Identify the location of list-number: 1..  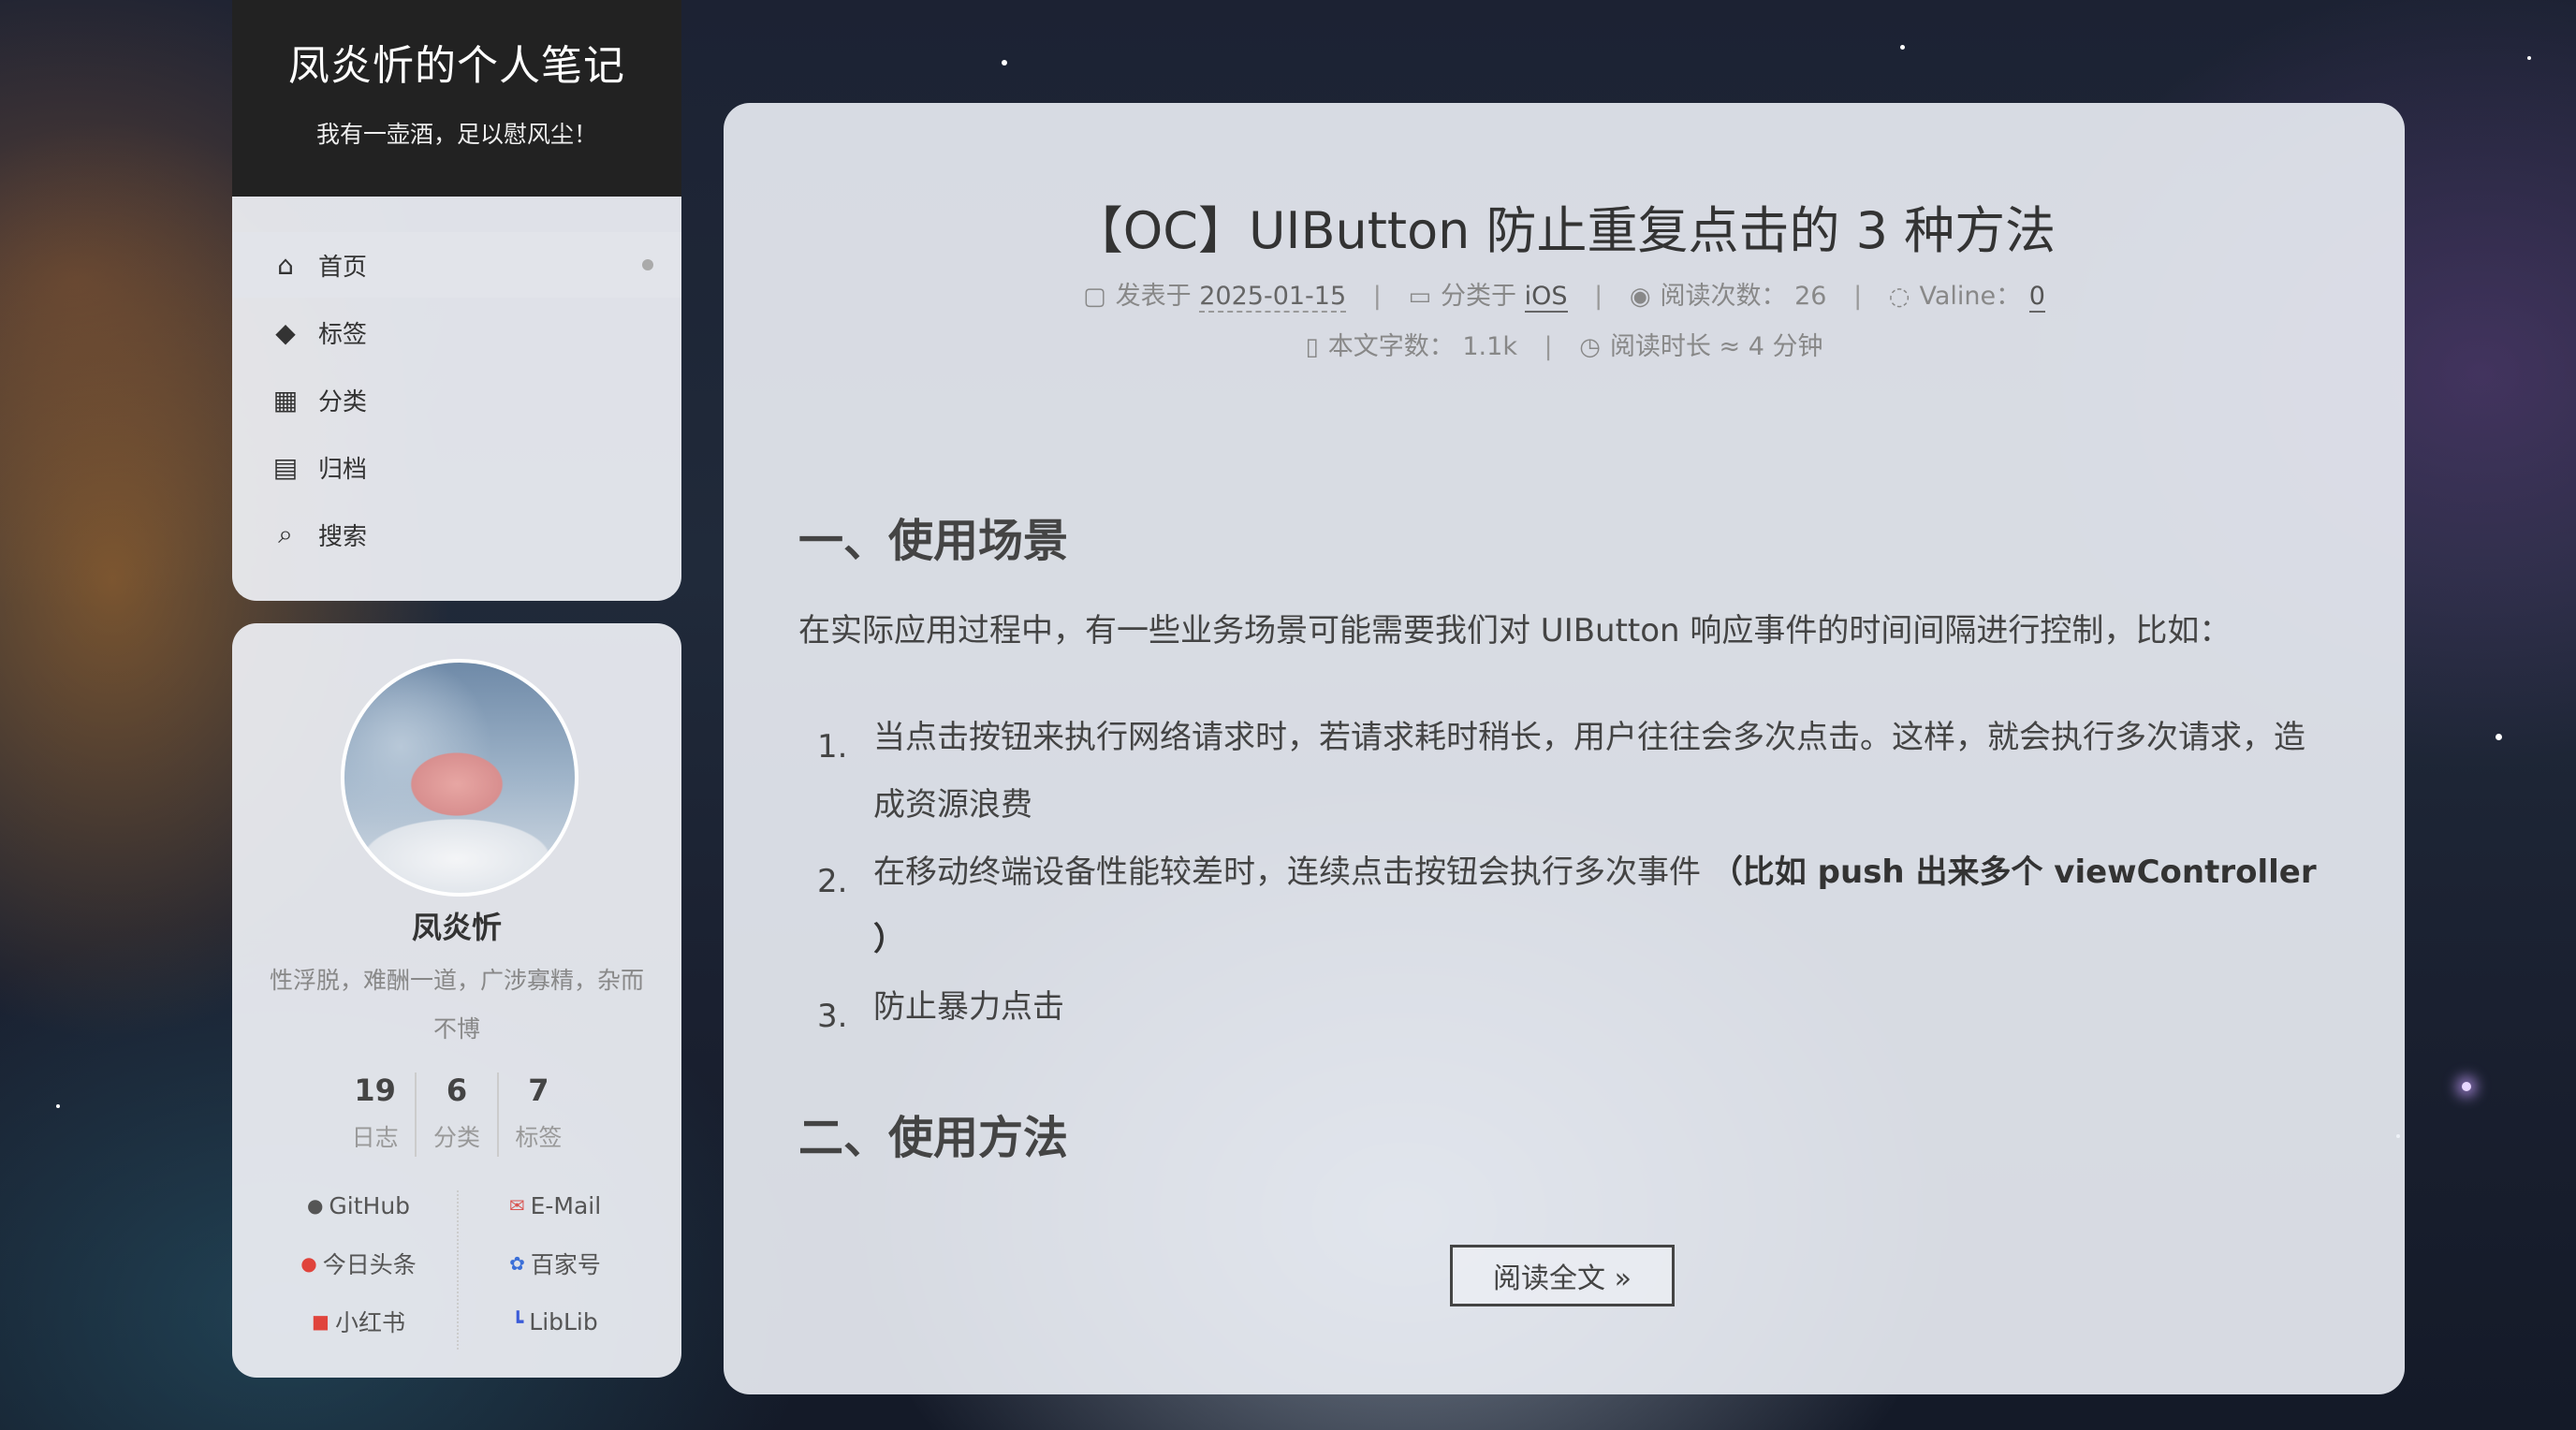
(832, 747).